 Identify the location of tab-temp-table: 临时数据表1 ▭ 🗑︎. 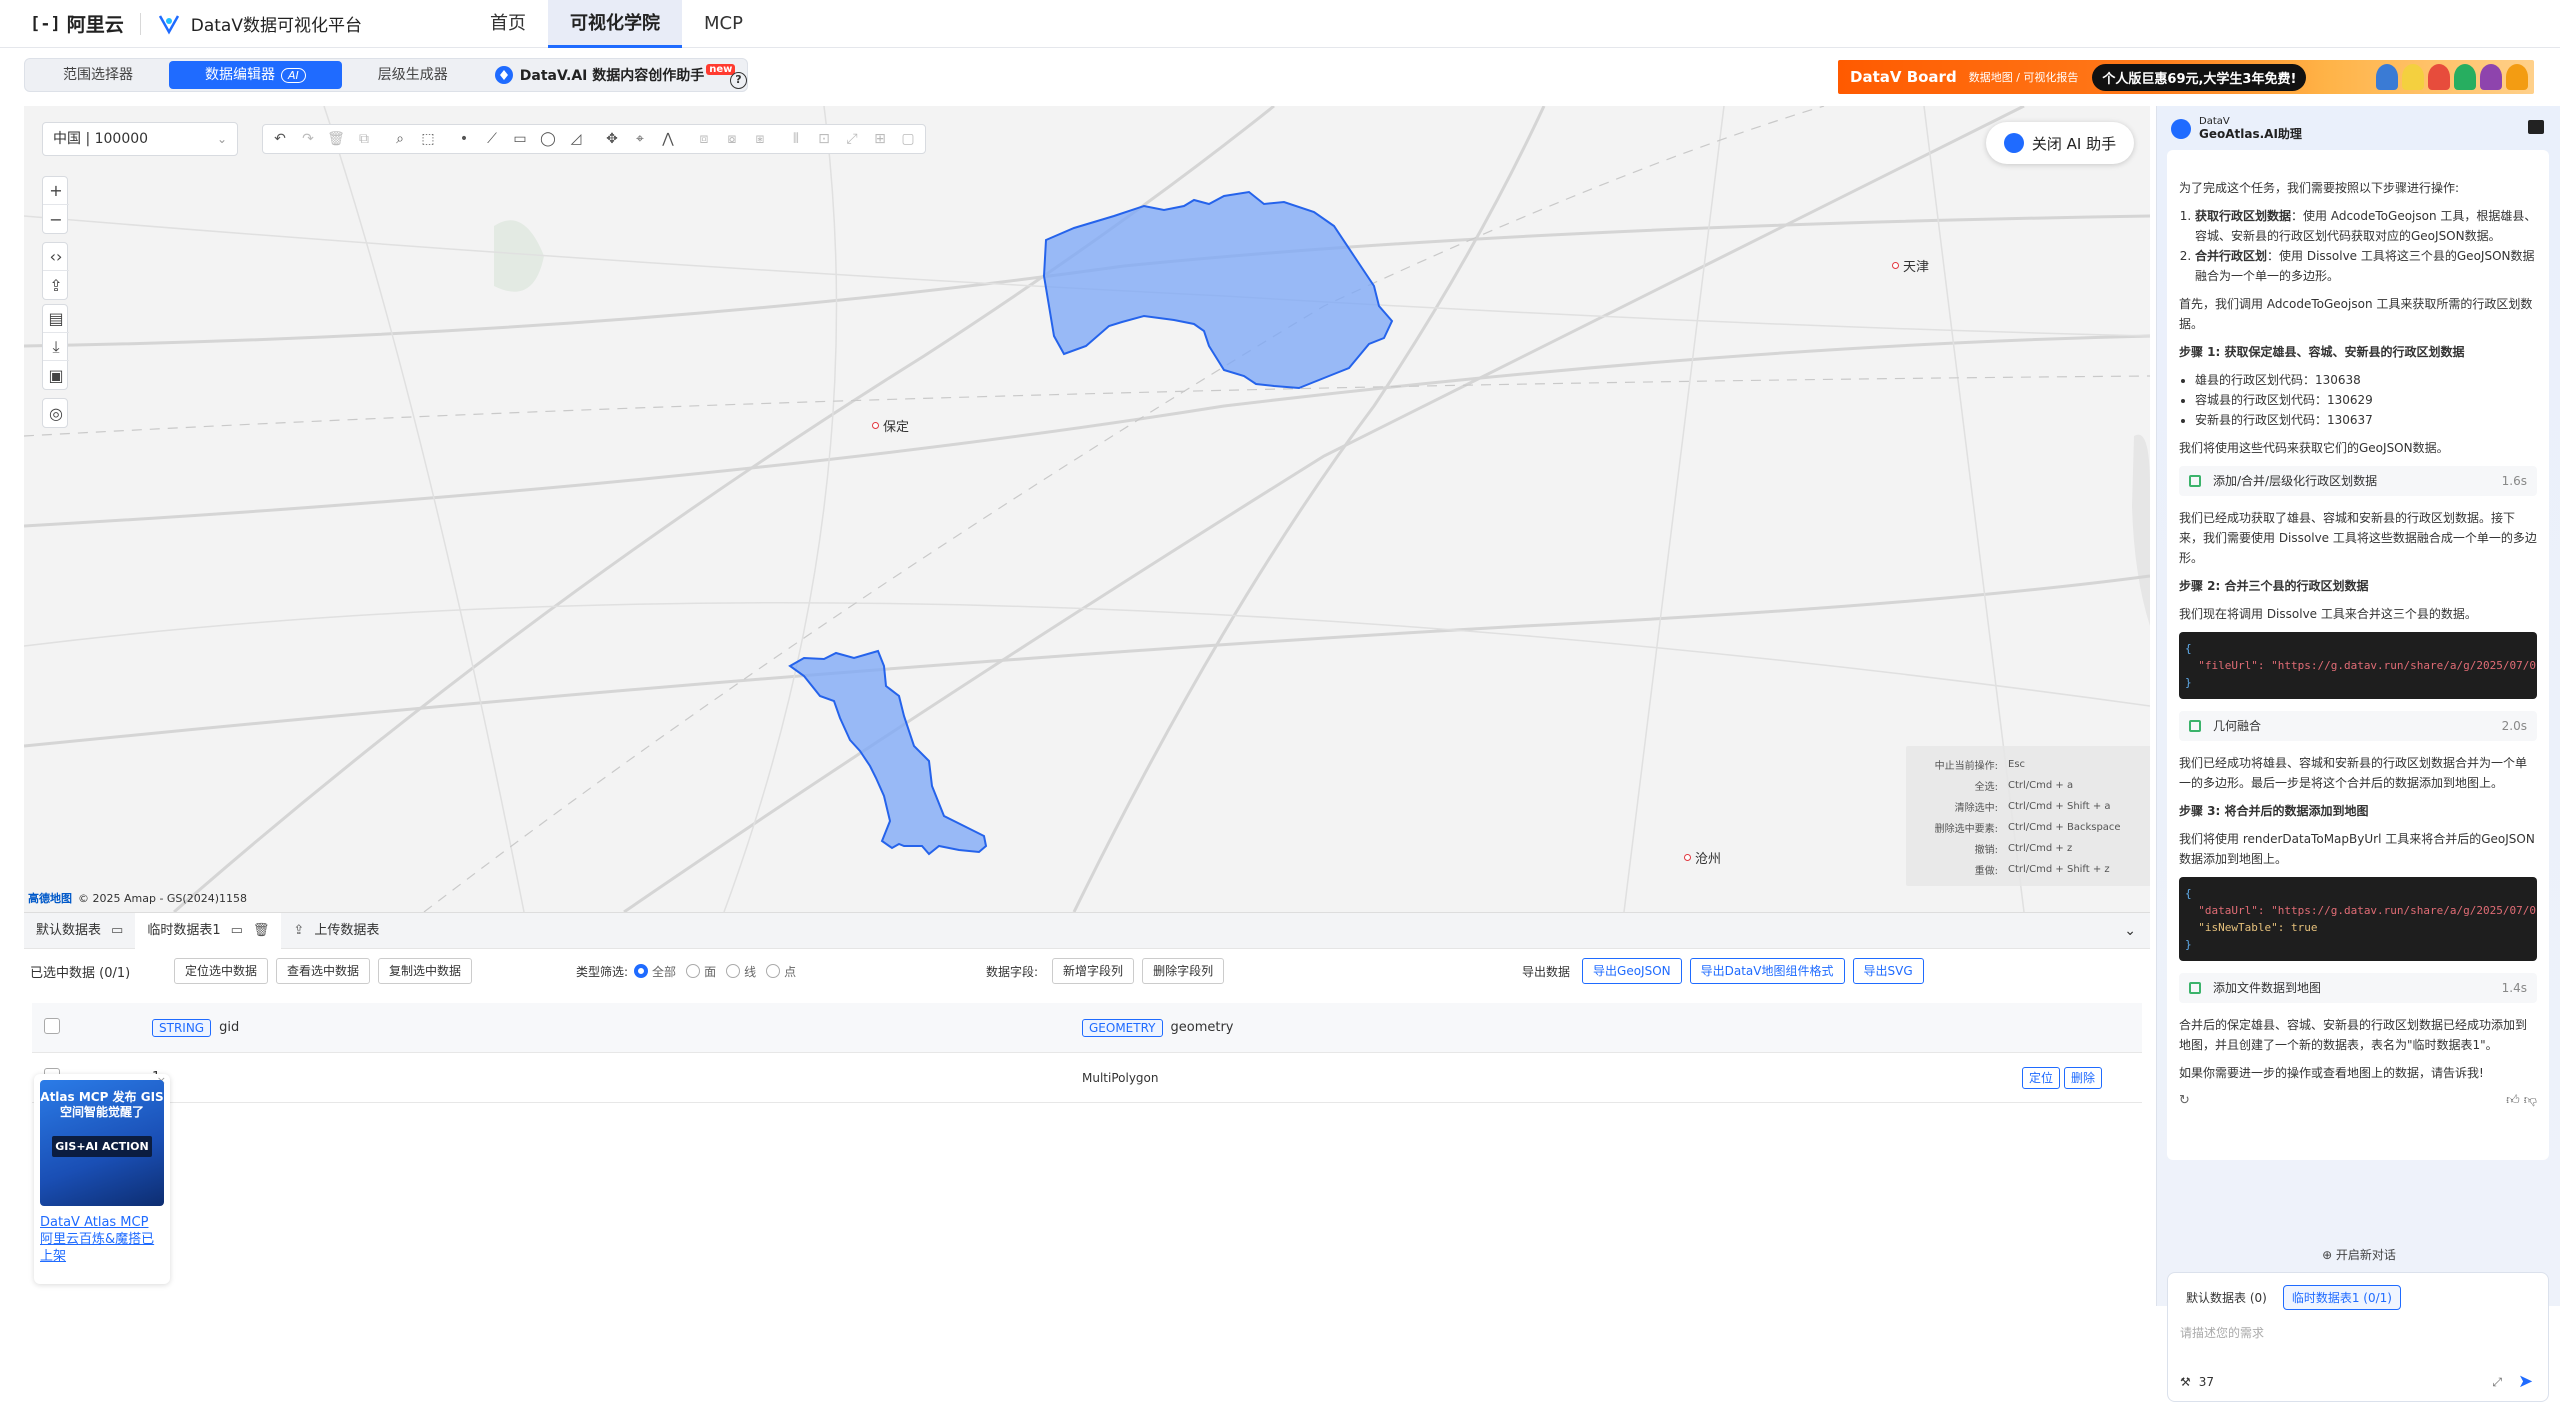
(208, 930).